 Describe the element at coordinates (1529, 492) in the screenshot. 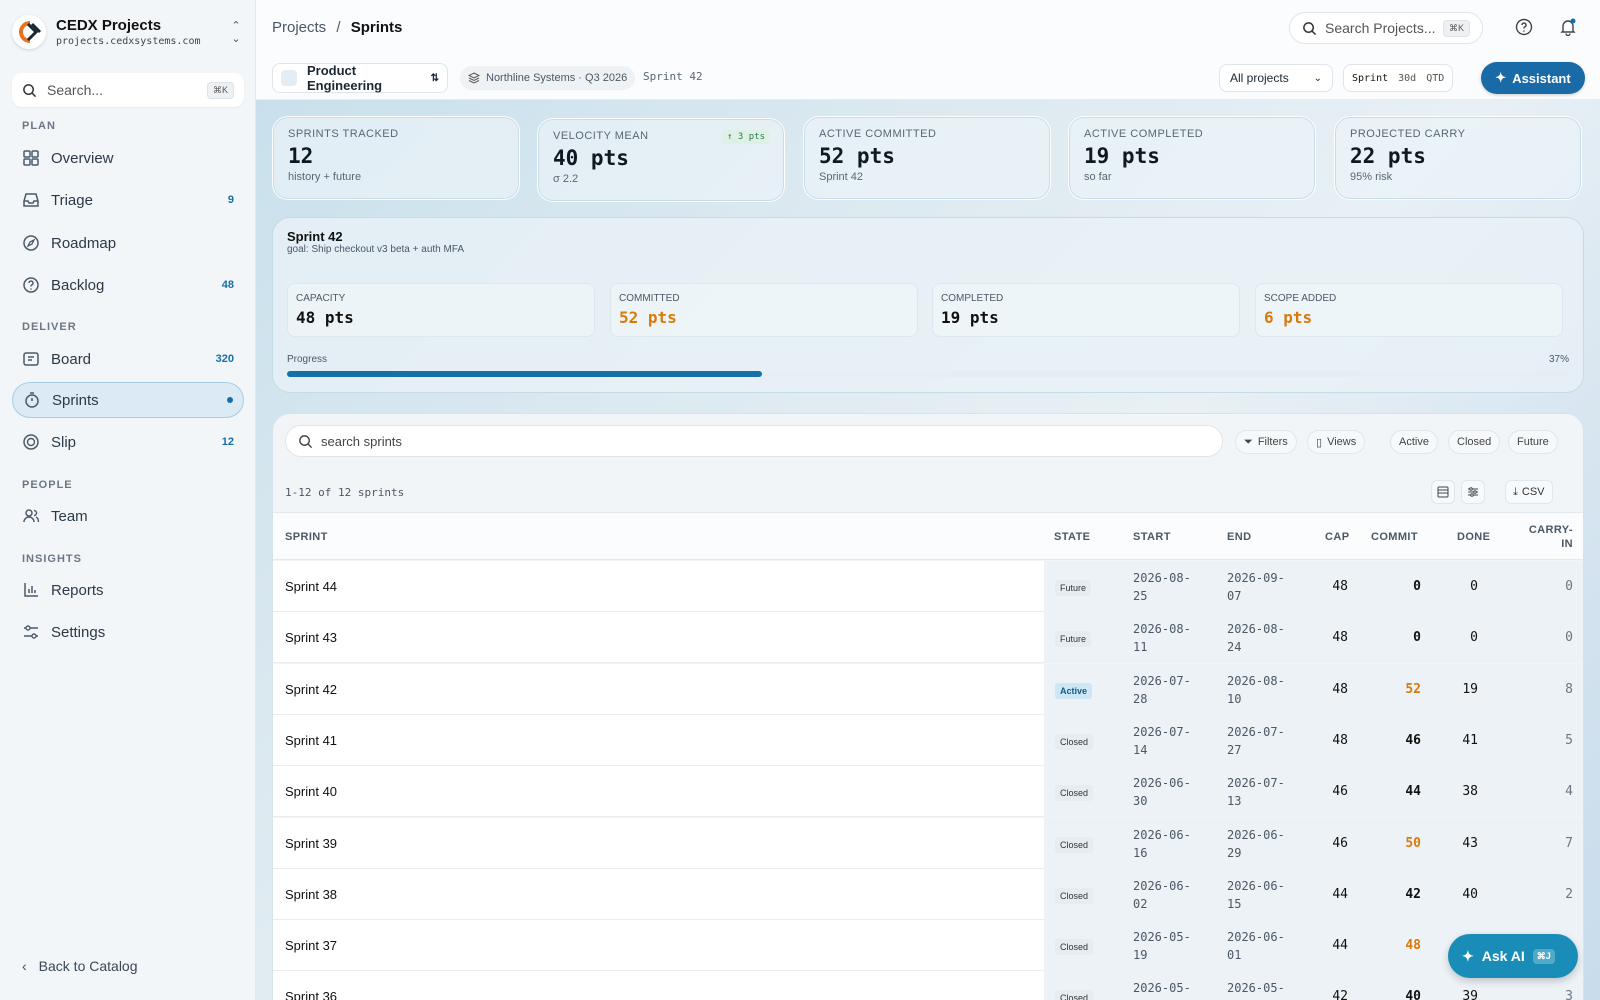

I see `export-csv-button: ⤓ CSV` at that location.